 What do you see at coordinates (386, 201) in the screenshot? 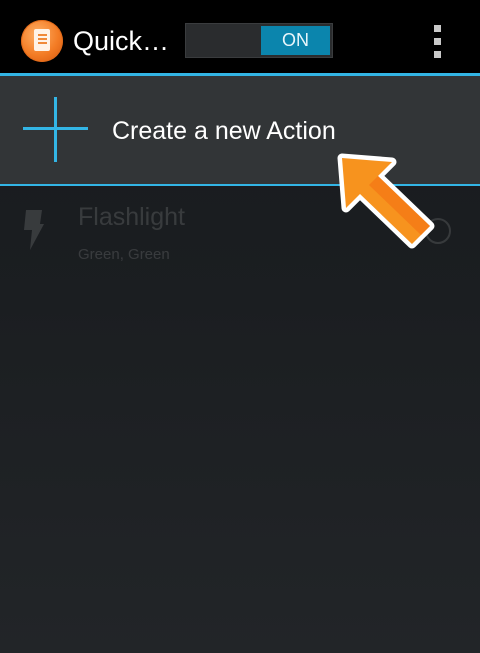
I see `arrow-pointer-icon` at bounding box center [386, 201].